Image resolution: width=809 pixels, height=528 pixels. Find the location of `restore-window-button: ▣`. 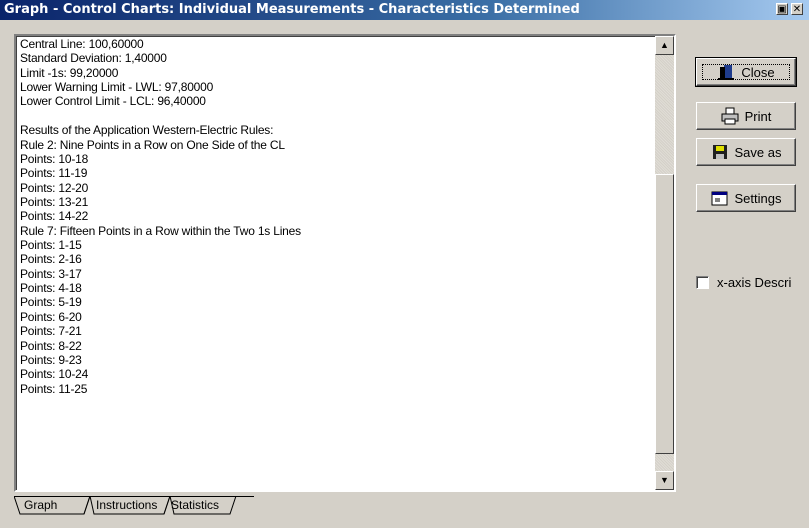

restore-window-button: ▣ is located at coordinates (782, 9).